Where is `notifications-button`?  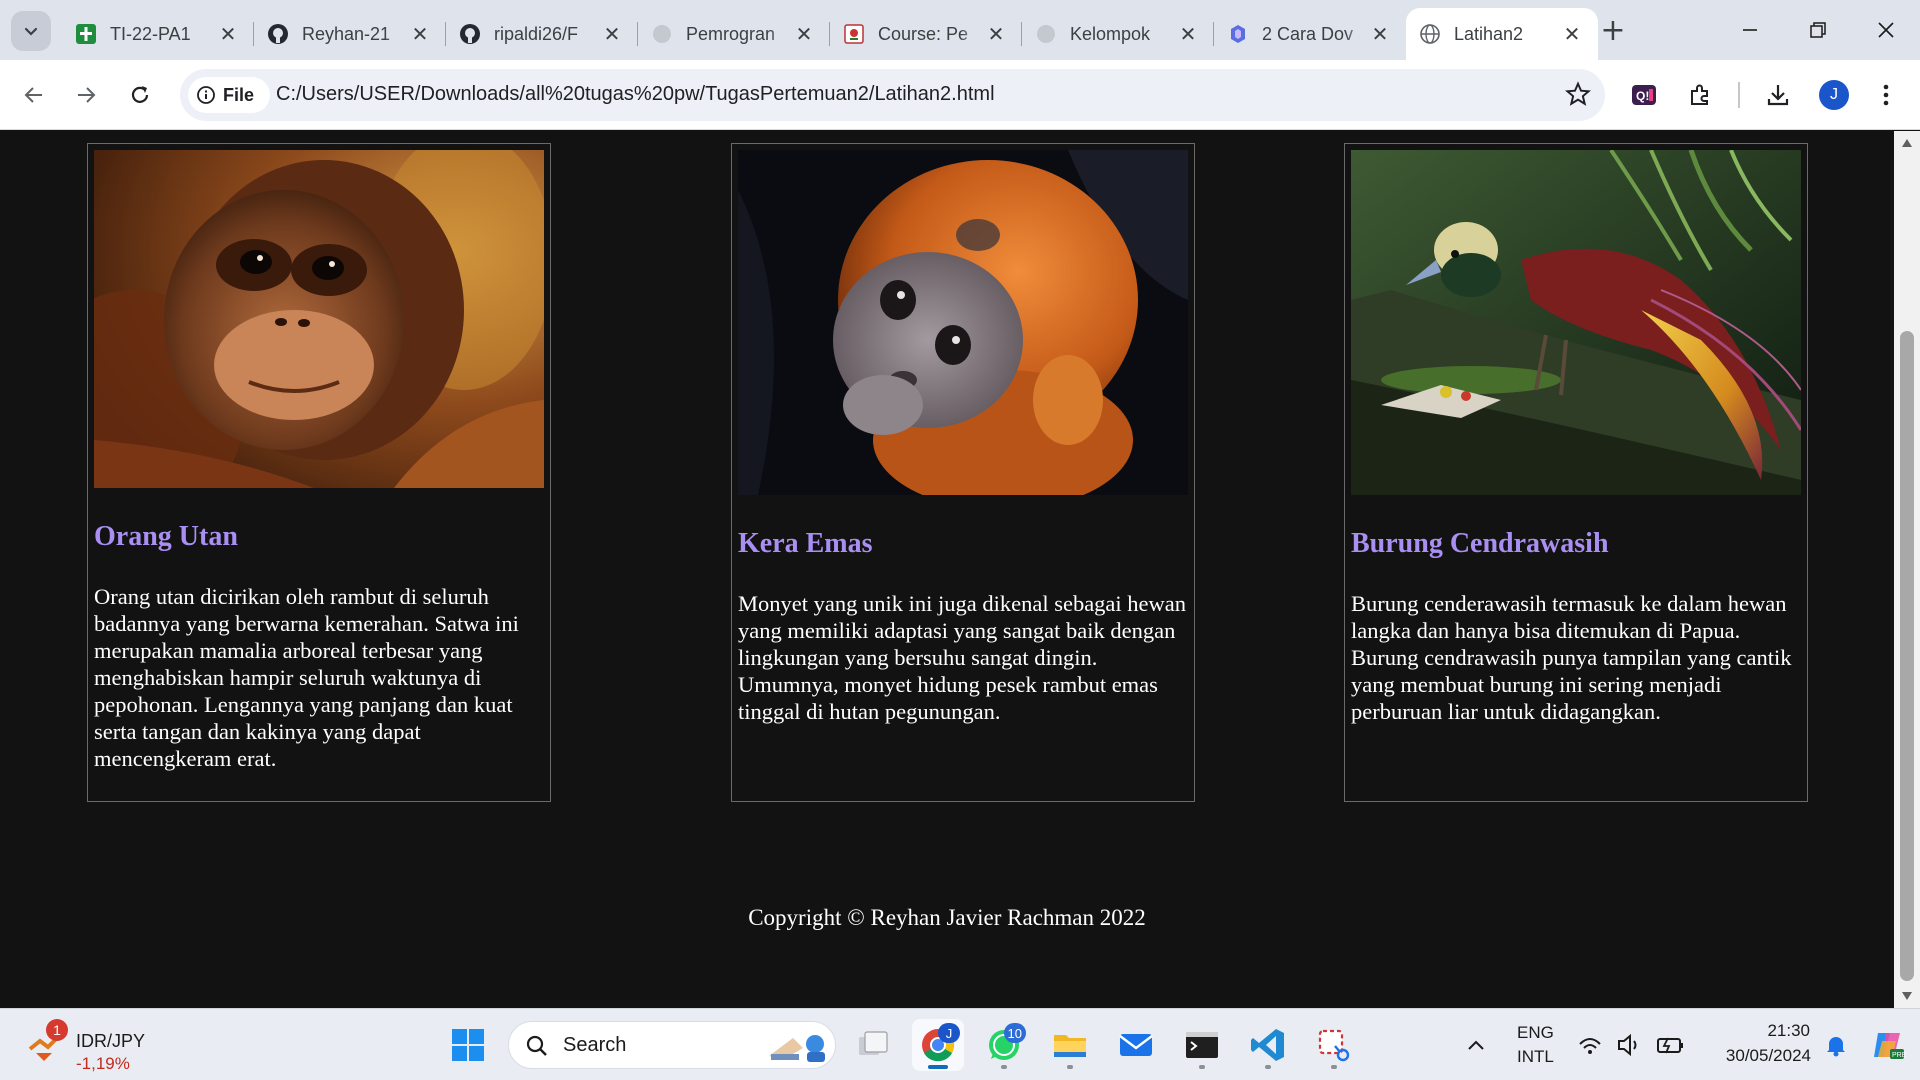 notifications-button is located at coordinates (1836, 1045).